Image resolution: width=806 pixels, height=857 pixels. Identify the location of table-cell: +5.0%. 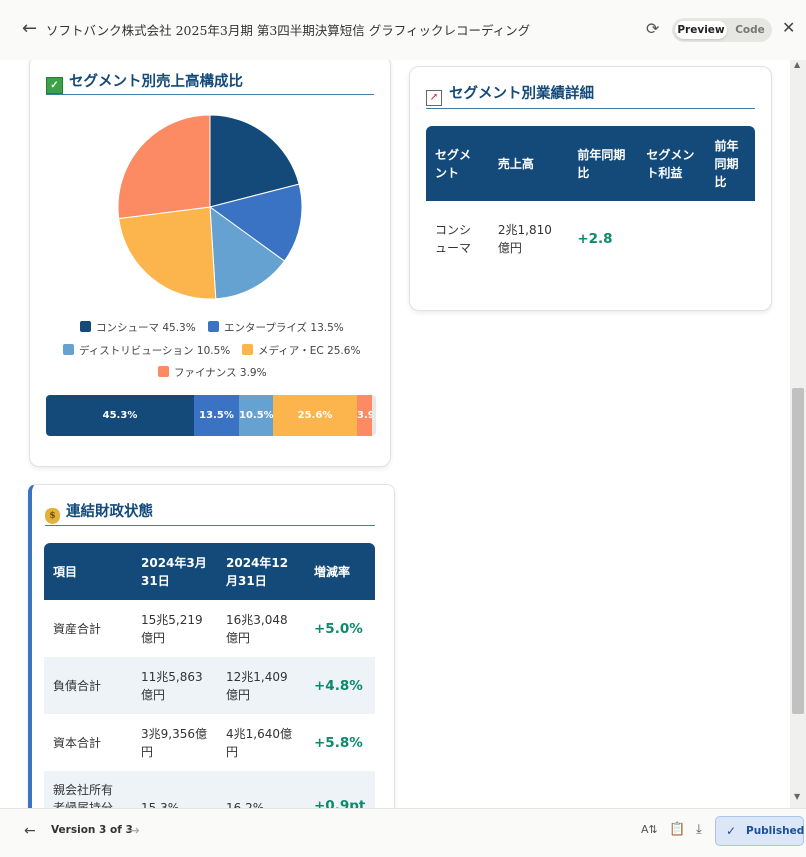
(338, 628).